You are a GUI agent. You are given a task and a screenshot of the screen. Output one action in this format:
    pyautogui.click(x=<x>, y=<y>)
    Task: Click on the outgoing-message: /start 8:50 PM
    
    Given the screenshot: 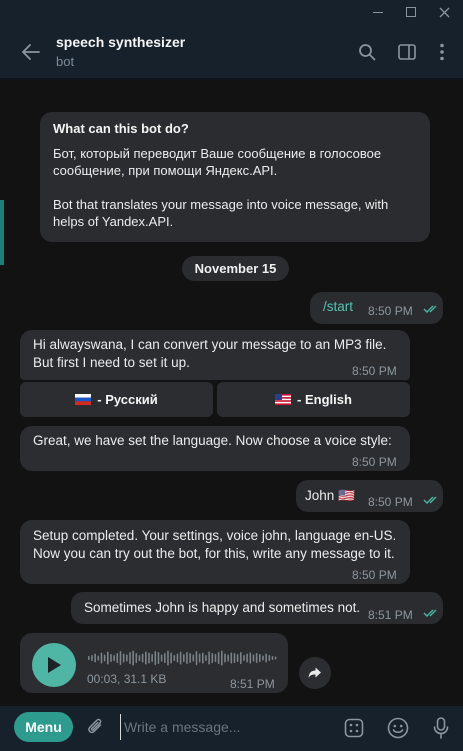 What is the action you would take?
    pyautogui.click(x=376, y=308)
    